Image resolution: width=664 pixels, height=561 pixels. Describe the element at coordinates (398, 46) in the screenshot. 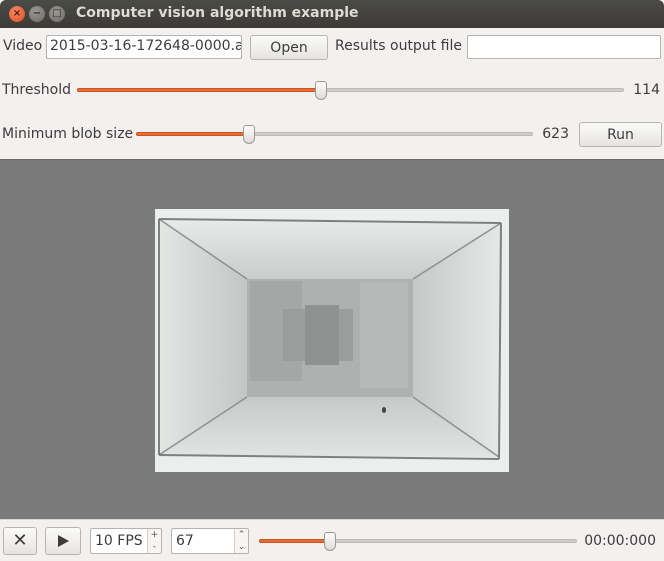

I see `results-output-label: Results output file` at that location.